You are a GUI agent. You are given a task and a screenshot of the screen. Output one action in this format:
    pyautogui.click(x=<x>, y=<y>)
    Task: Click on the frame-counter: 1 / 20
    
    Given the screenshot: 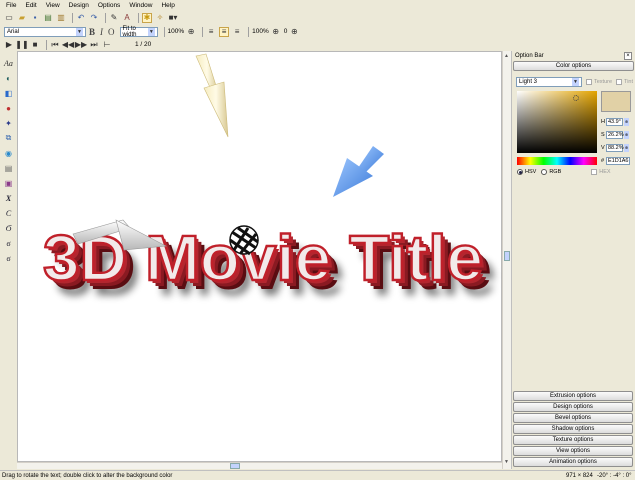 What is the action you would take?
    pyautogui.click(x=143, y=44)
    